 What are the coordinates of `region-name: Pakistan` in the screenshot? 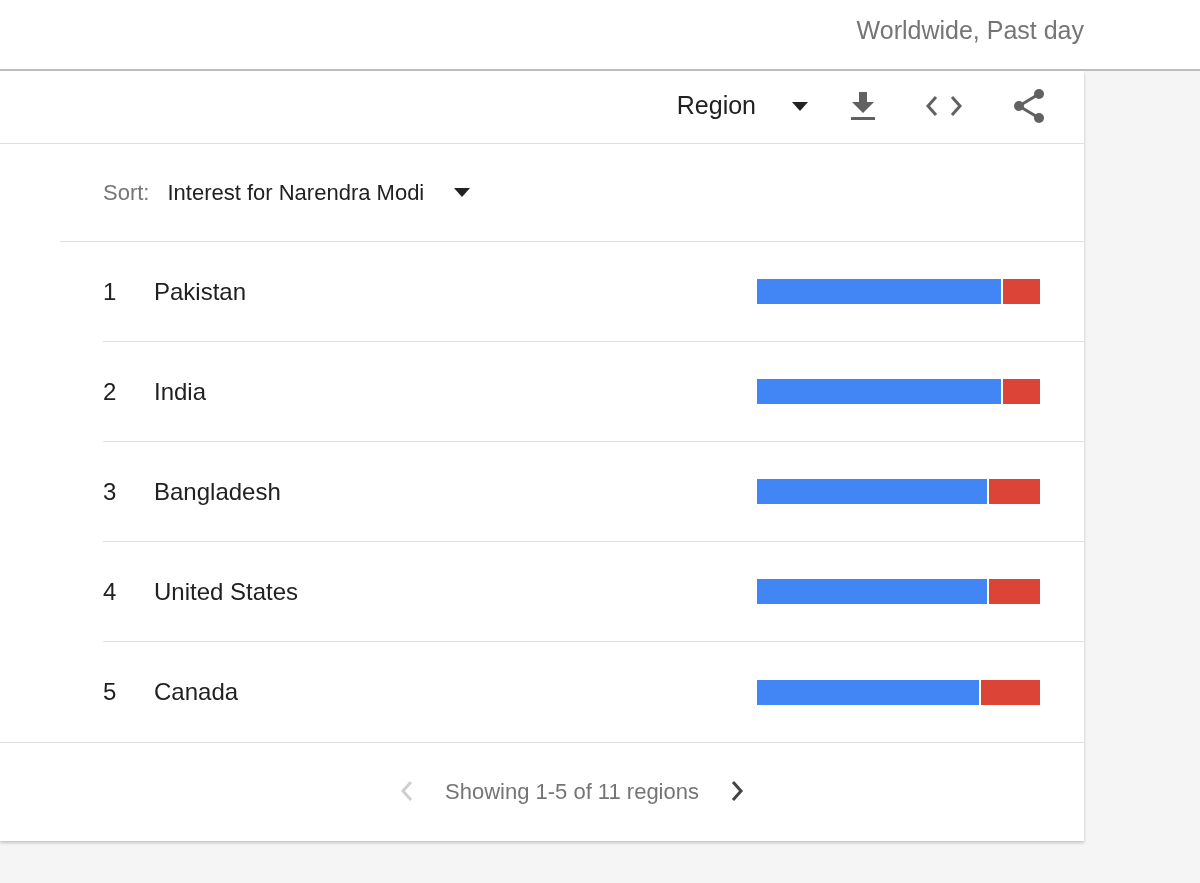 It's located at (455, 291).